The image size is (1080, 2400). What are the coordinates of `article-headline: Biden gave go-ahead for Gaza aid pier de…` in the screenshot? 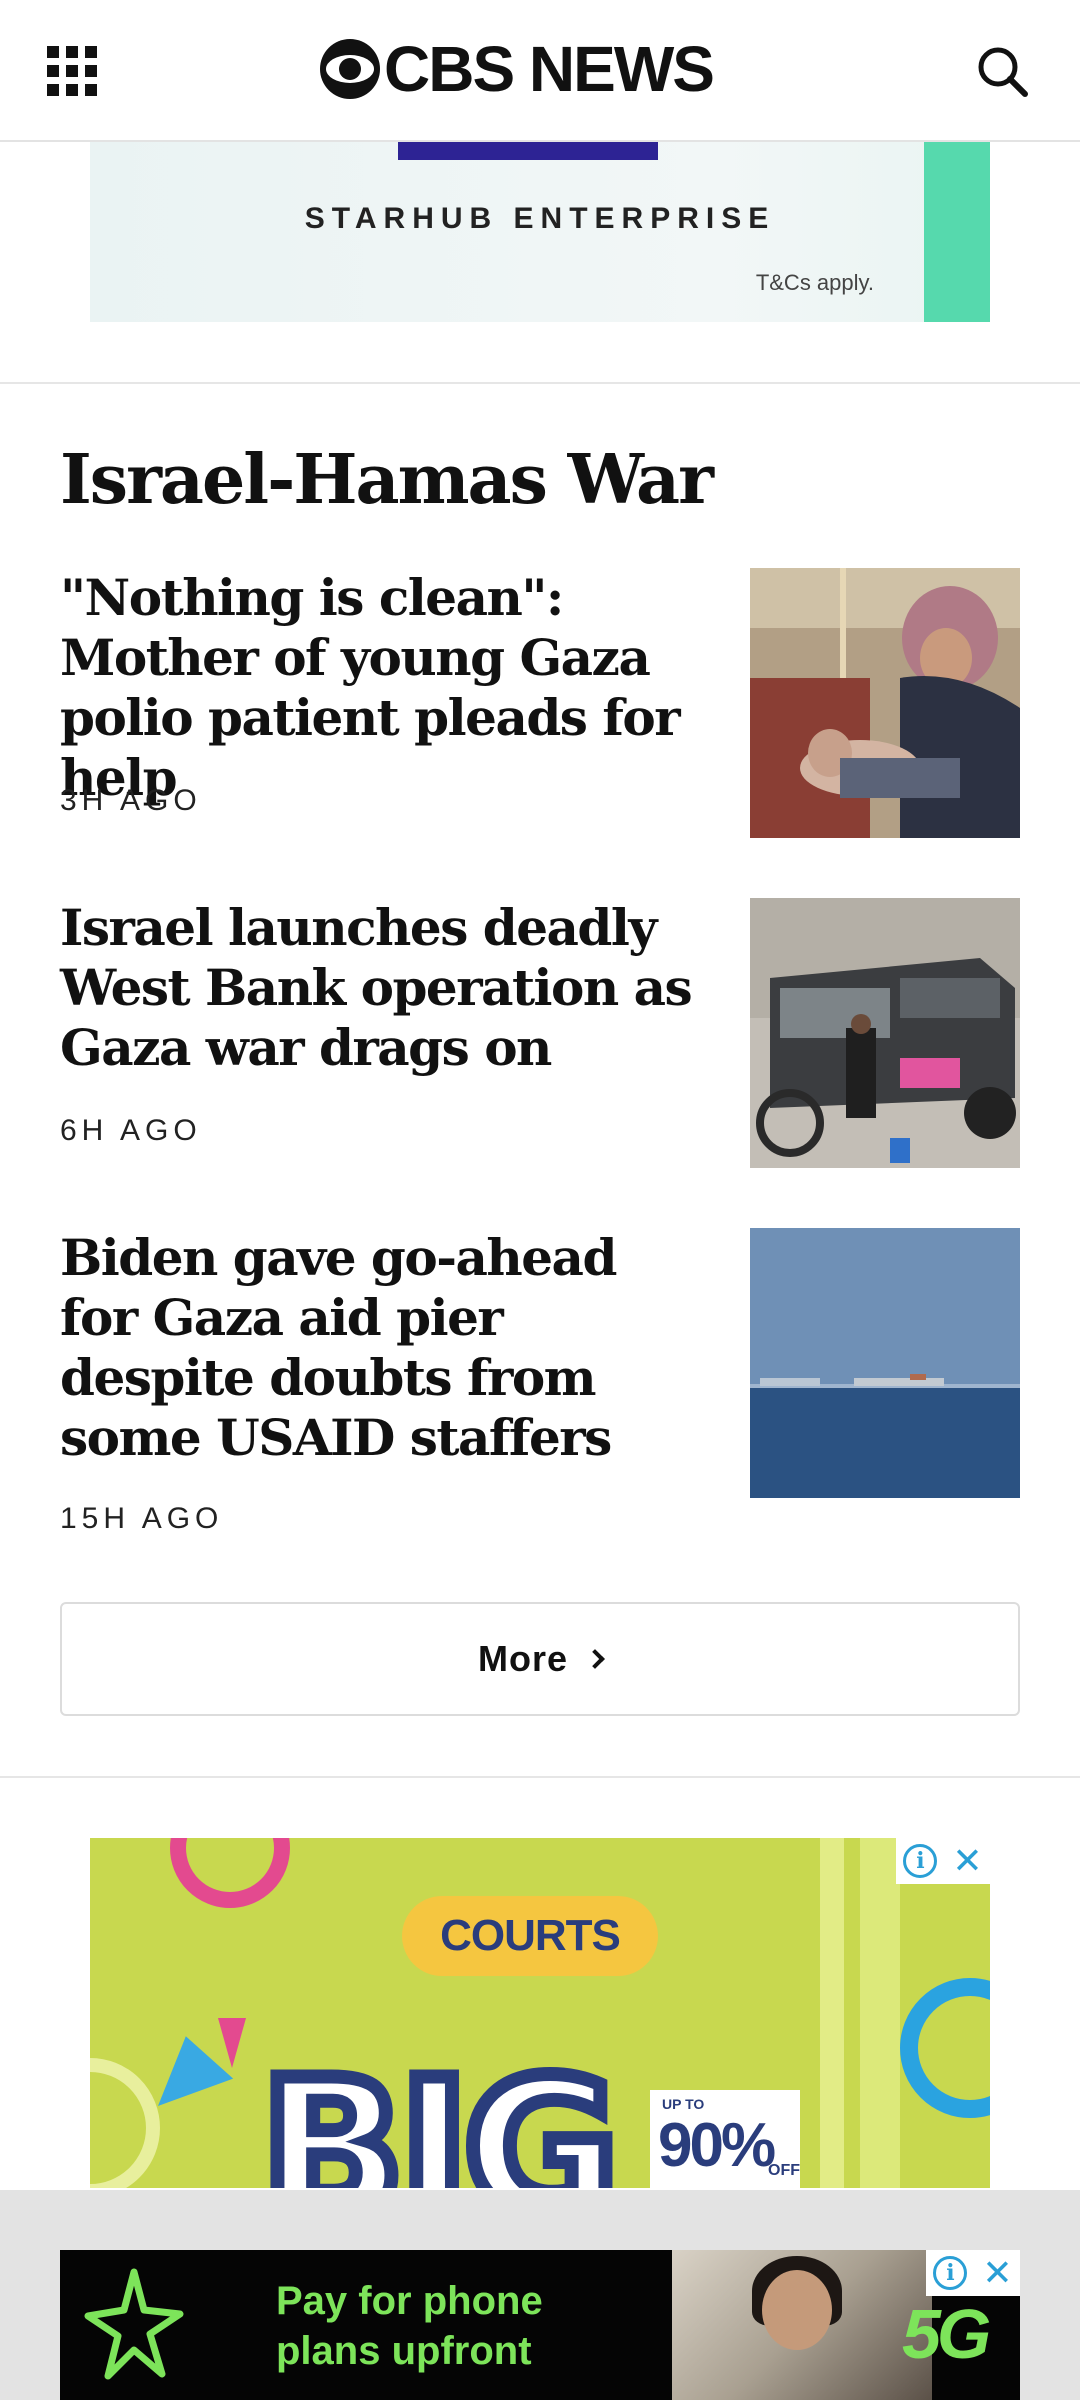 It's located at (380, 1348).